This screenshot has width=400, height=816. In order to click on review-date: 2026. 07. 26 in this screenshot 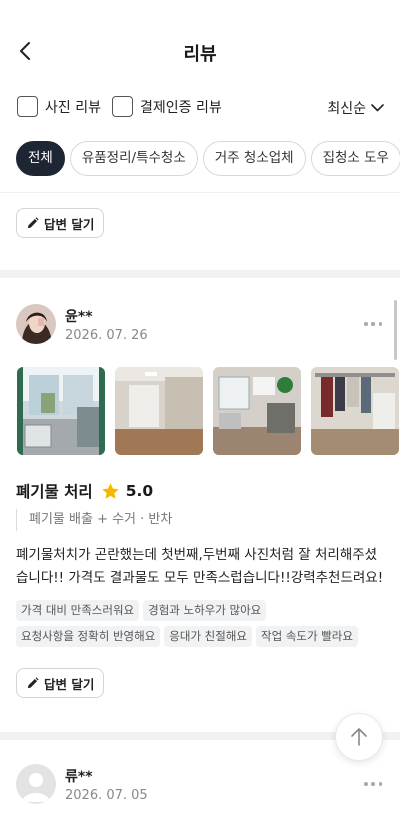, I will do `click(106, 335)`.